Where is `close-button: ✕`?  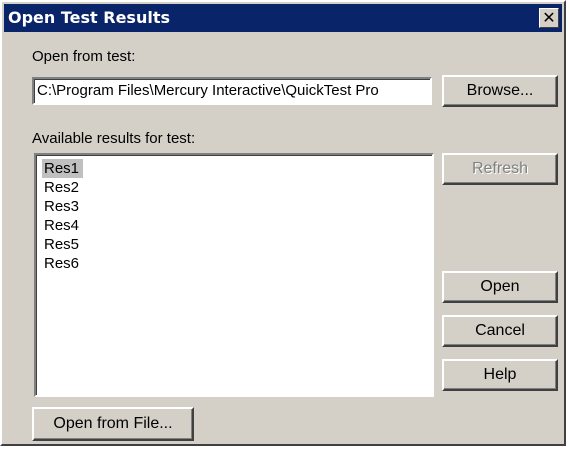 close-button: ✕ is located at coordinates (549, 18).